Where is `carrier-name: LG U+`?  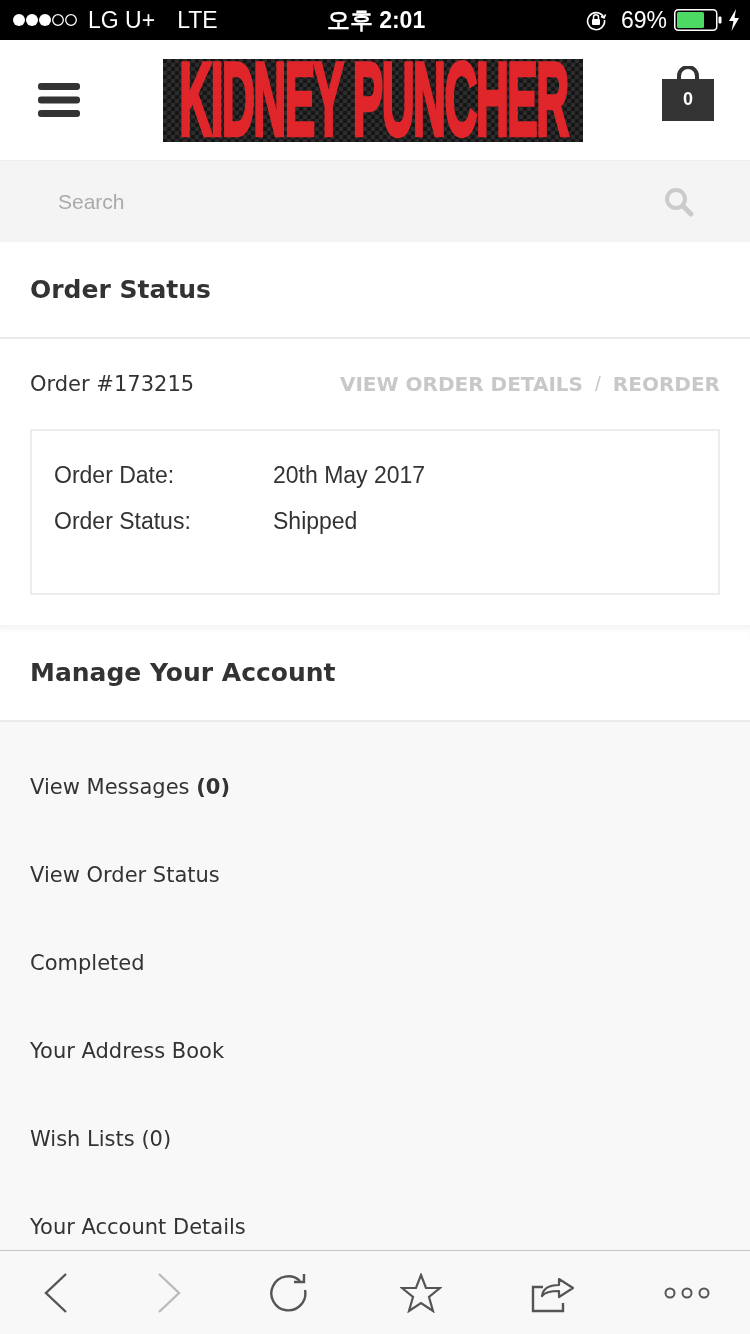 carrier-name: LG U+ is located at coordinates (122, 20).